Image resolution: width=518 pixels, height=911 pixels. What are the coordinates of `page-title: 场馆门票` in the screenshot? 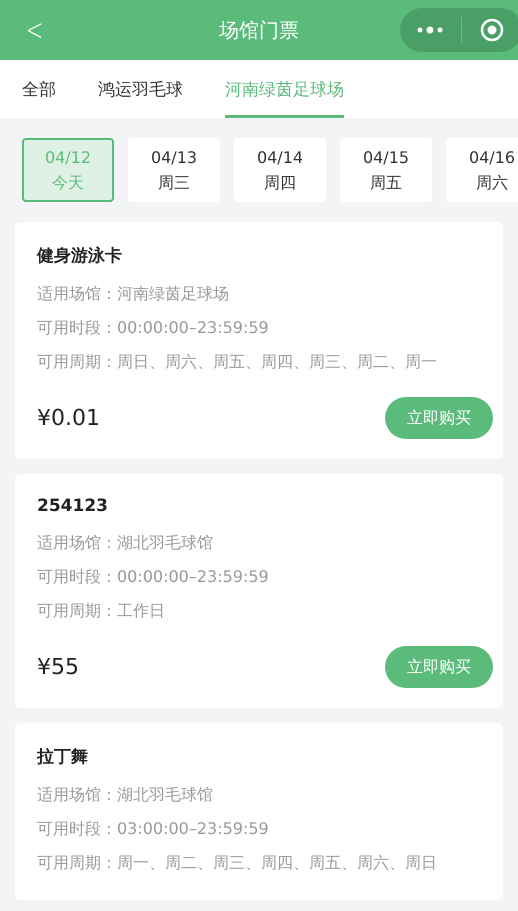 It's located at (259, 30).